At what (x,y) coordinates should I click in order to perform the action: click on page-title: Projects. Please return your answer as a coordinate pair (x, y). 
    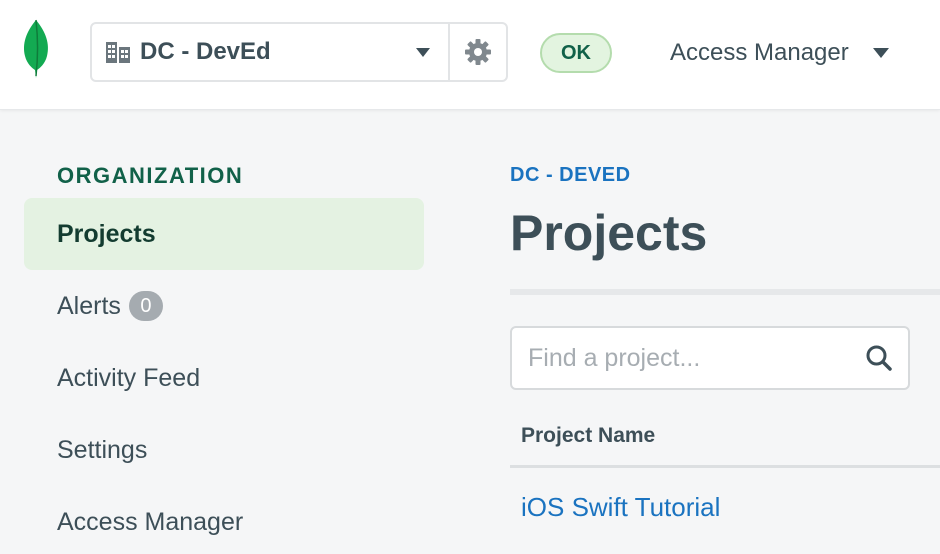
    Looking at the image, I should click on (609, 233).